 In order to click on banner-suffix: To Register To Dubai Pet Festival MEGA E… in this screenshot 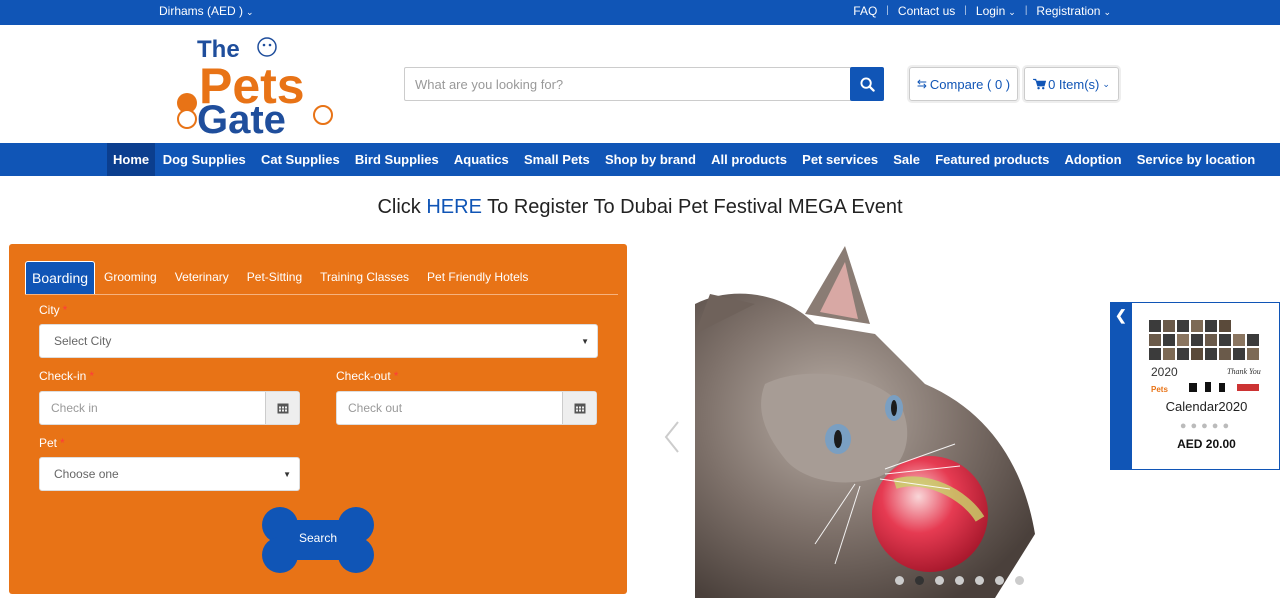, I will do `click(692, 207)`.